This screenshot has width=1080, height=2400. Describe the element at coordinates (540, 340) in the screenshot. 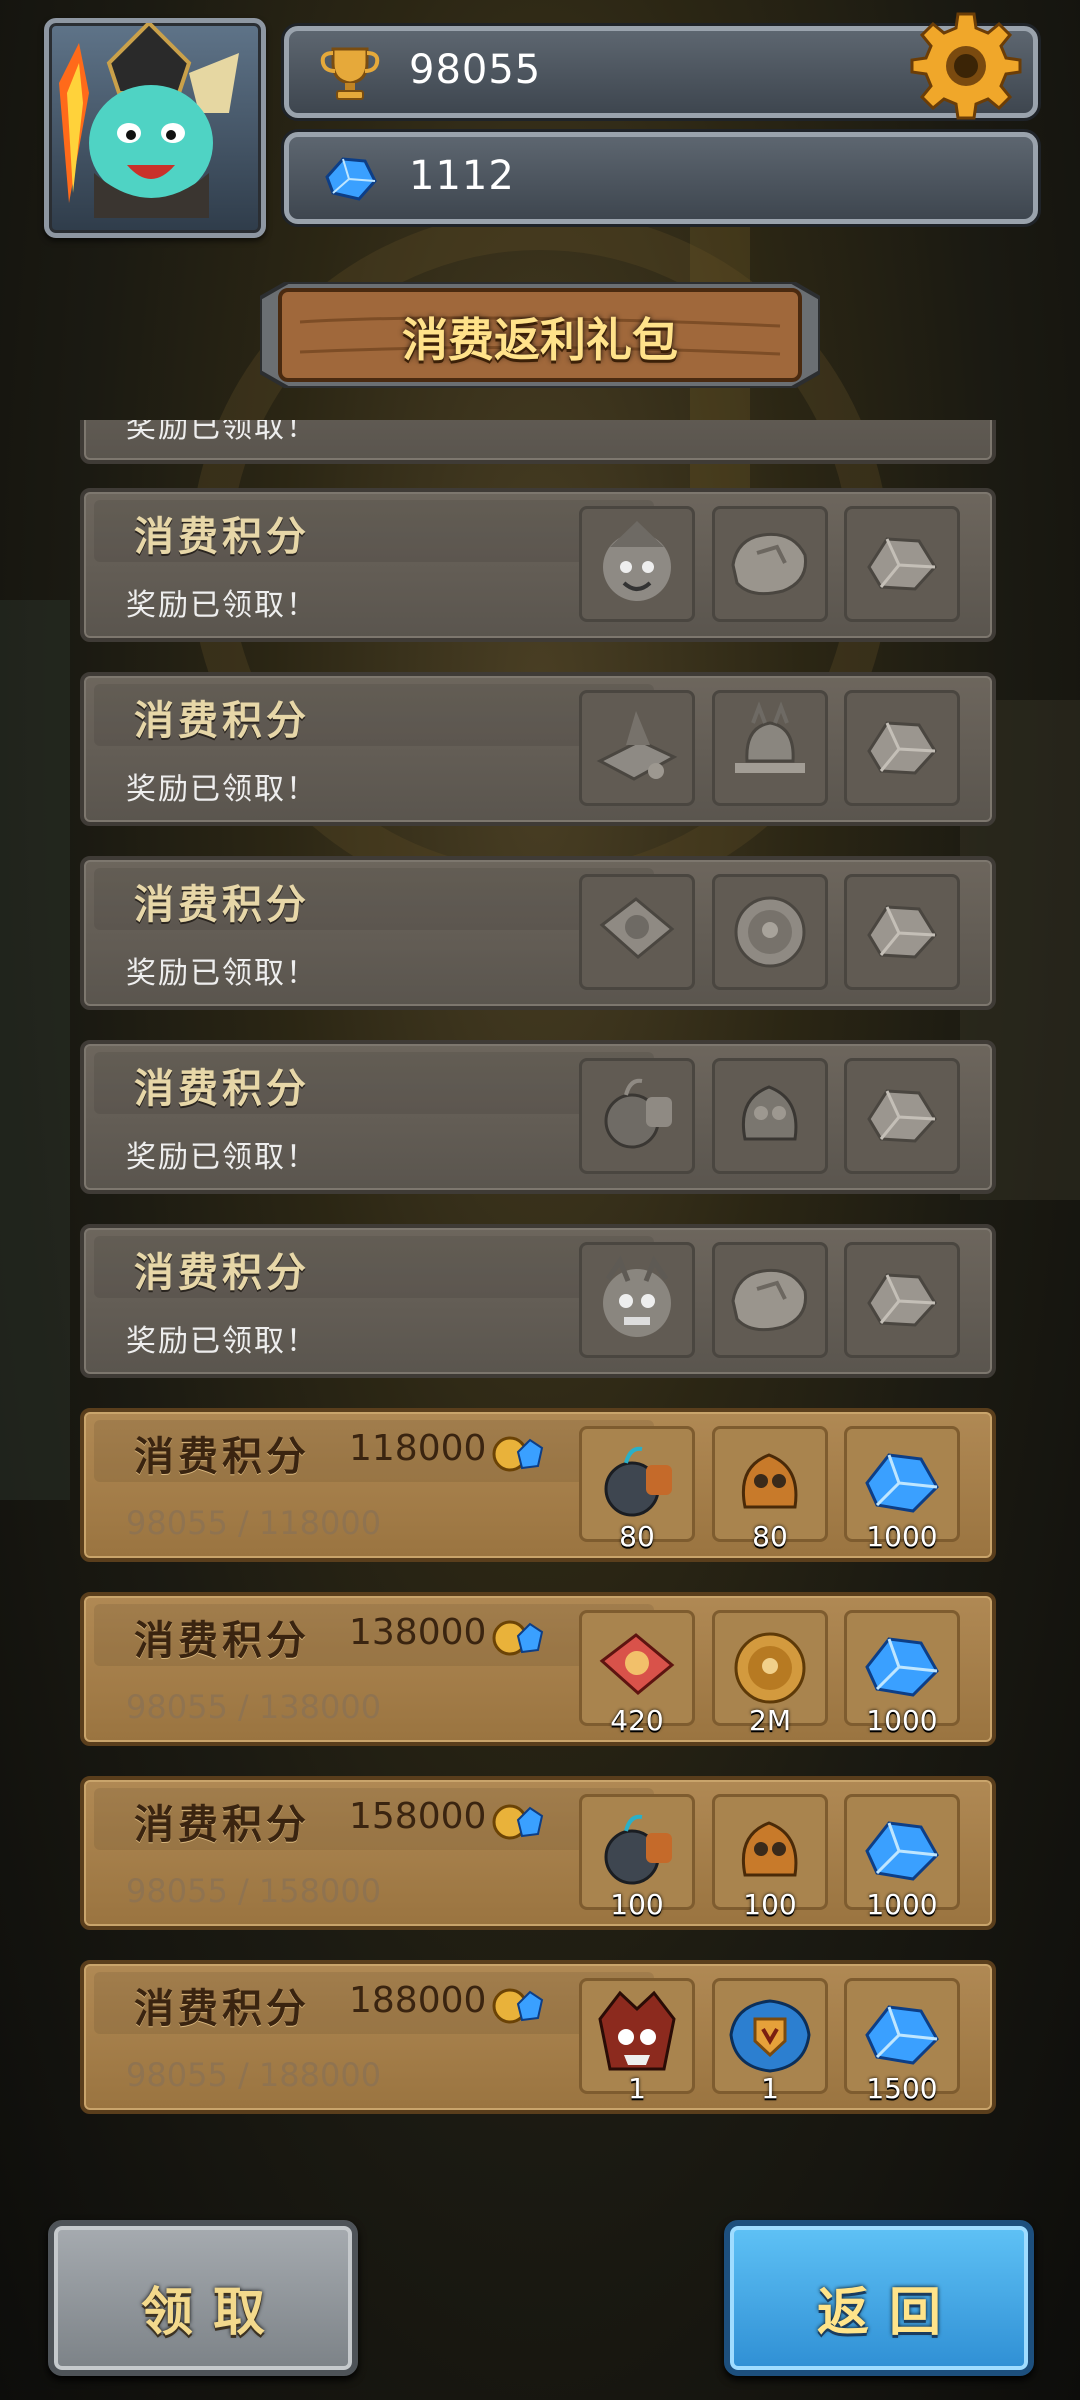

I see `banner-title: 消费返利礼包` at that location.